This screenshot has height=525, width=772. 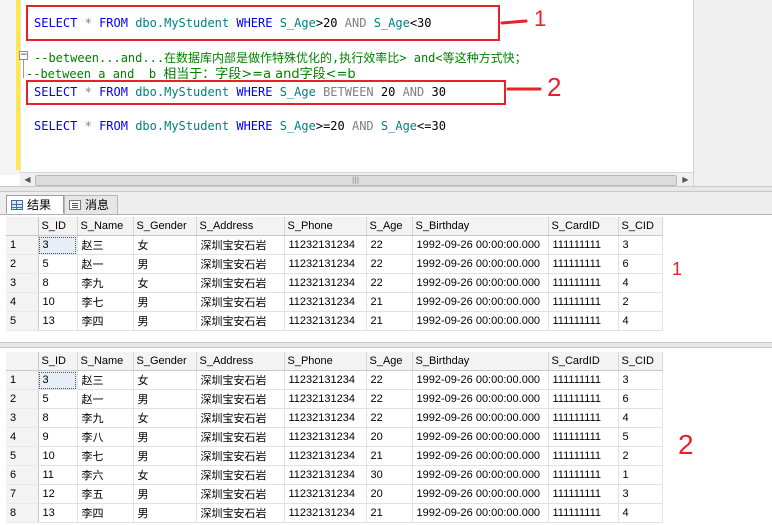 What do you see at coordinates (389, 226) in the screenshot?
I see `column-header: S_Age` at bounding box center [389, 226].